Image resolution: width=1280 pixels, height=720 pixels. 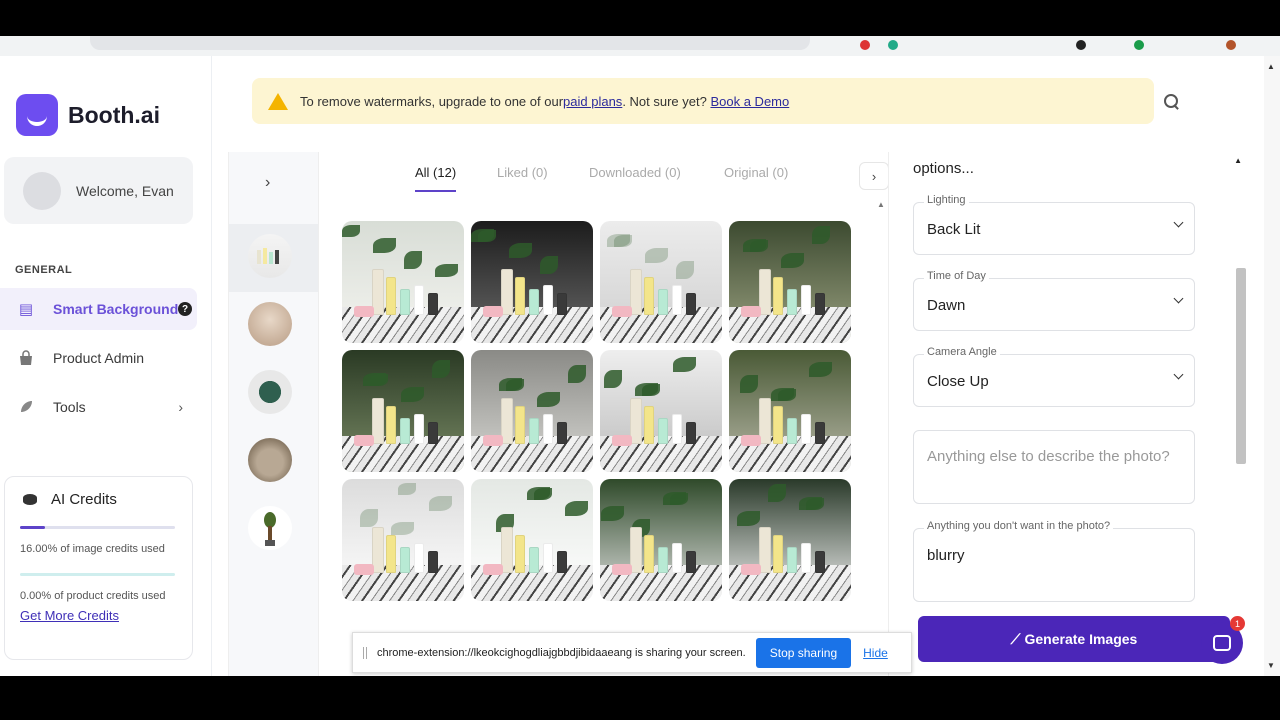 I want to click on sidebar-item-smart-backgrounds: ▤ Smart Backgrounds ?, so click(x=98, y=309).